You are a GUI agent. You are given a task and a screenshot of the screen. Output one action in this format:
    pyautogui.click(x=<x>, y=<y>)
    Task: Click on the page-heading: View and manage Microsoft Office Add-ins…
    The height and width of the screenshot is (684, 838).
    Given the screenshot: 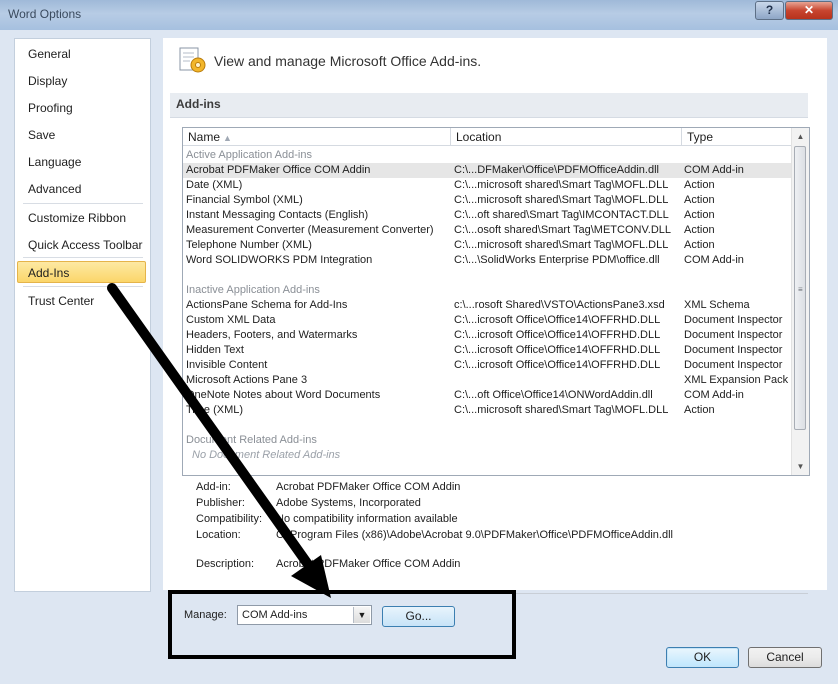 What is the action you would take?
    pyautogui.click(x=348, y=61)
    